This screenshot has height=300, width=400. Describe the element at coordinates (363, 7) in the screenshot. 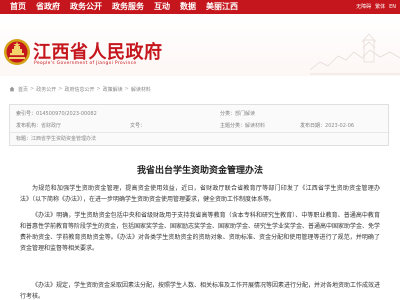

I see `accessibility-link: 无障碍` at that location.